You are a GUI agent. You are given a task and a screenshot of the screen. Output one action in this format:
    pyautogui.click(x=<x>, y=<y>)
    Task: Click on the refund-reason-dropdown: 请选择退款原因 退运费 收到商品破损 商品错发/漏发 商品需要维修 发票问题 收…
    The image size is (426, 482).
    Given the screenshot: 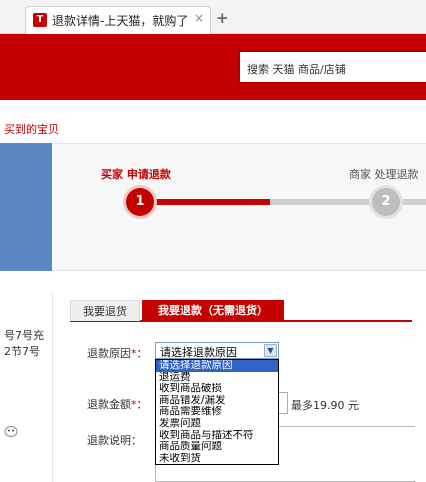 What is the action you would take?
    pyautogui.click(x=217, y=412)
    